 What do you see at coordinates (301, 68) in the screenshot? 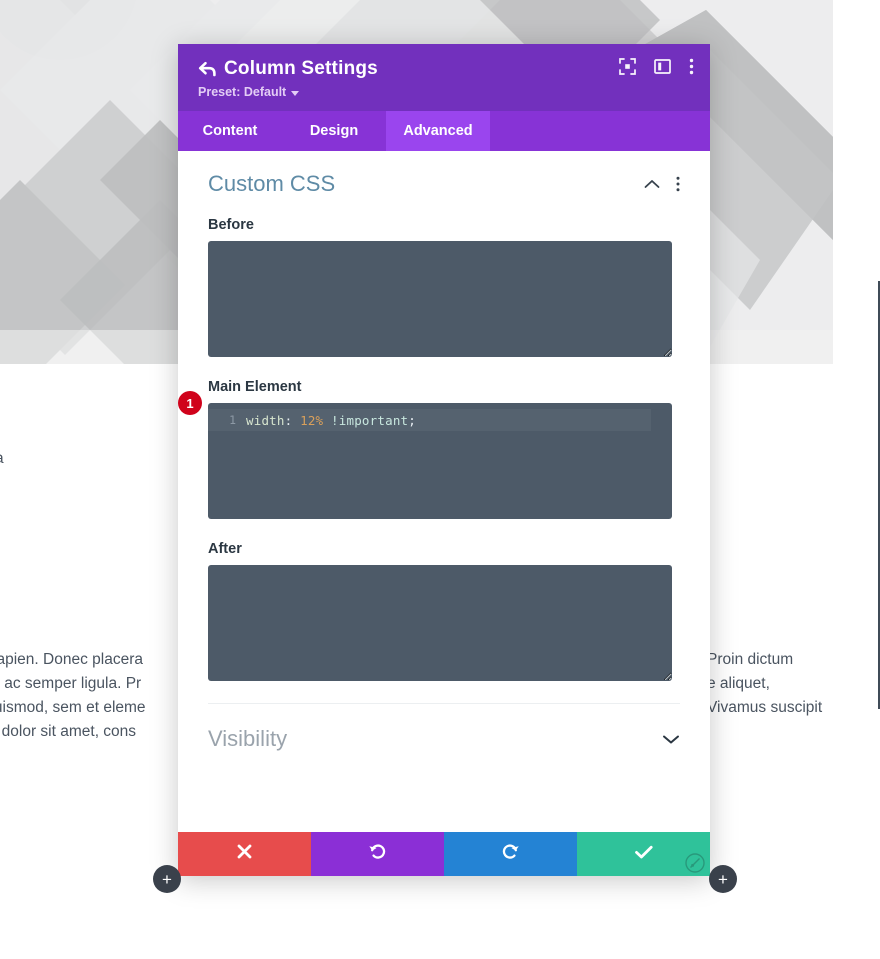
I see `page-title: Column Settings` at bounding box center [301, 68].